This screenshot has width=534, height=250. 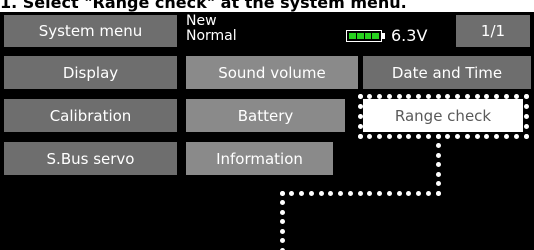 I want to click on information-button: Information, so click(x=259, y=158).